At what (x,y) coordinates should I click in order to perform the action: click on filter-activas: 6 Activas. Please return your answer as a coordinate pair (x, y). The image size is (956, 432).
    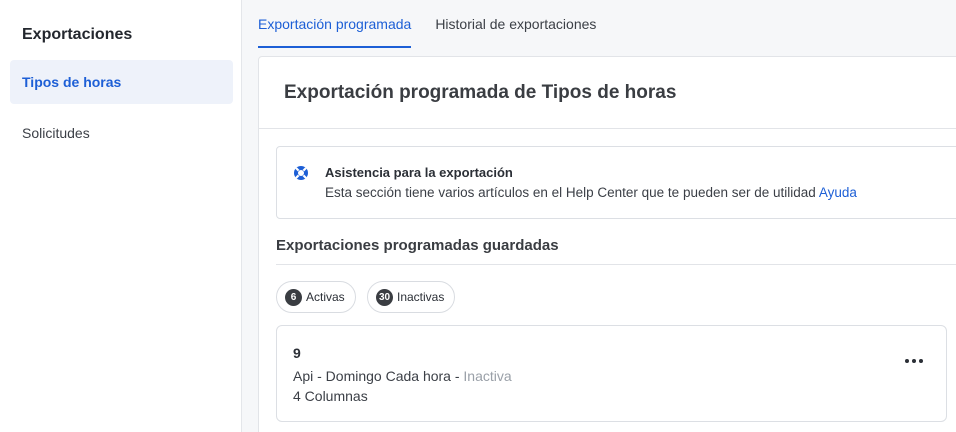
    Looking at the image, I should click on (316, 297).